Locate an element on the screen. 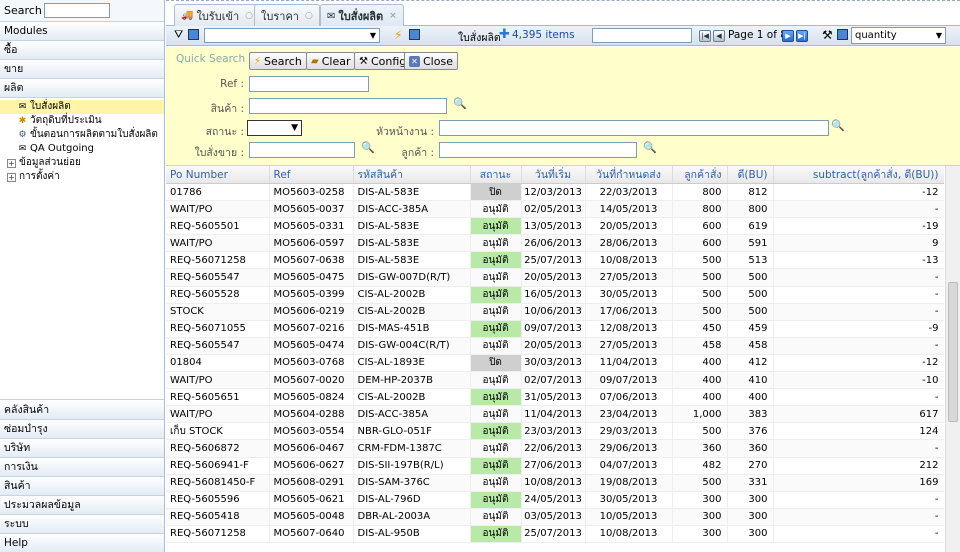  tools-icon: ⚒ is located at coordinates (827, 35).